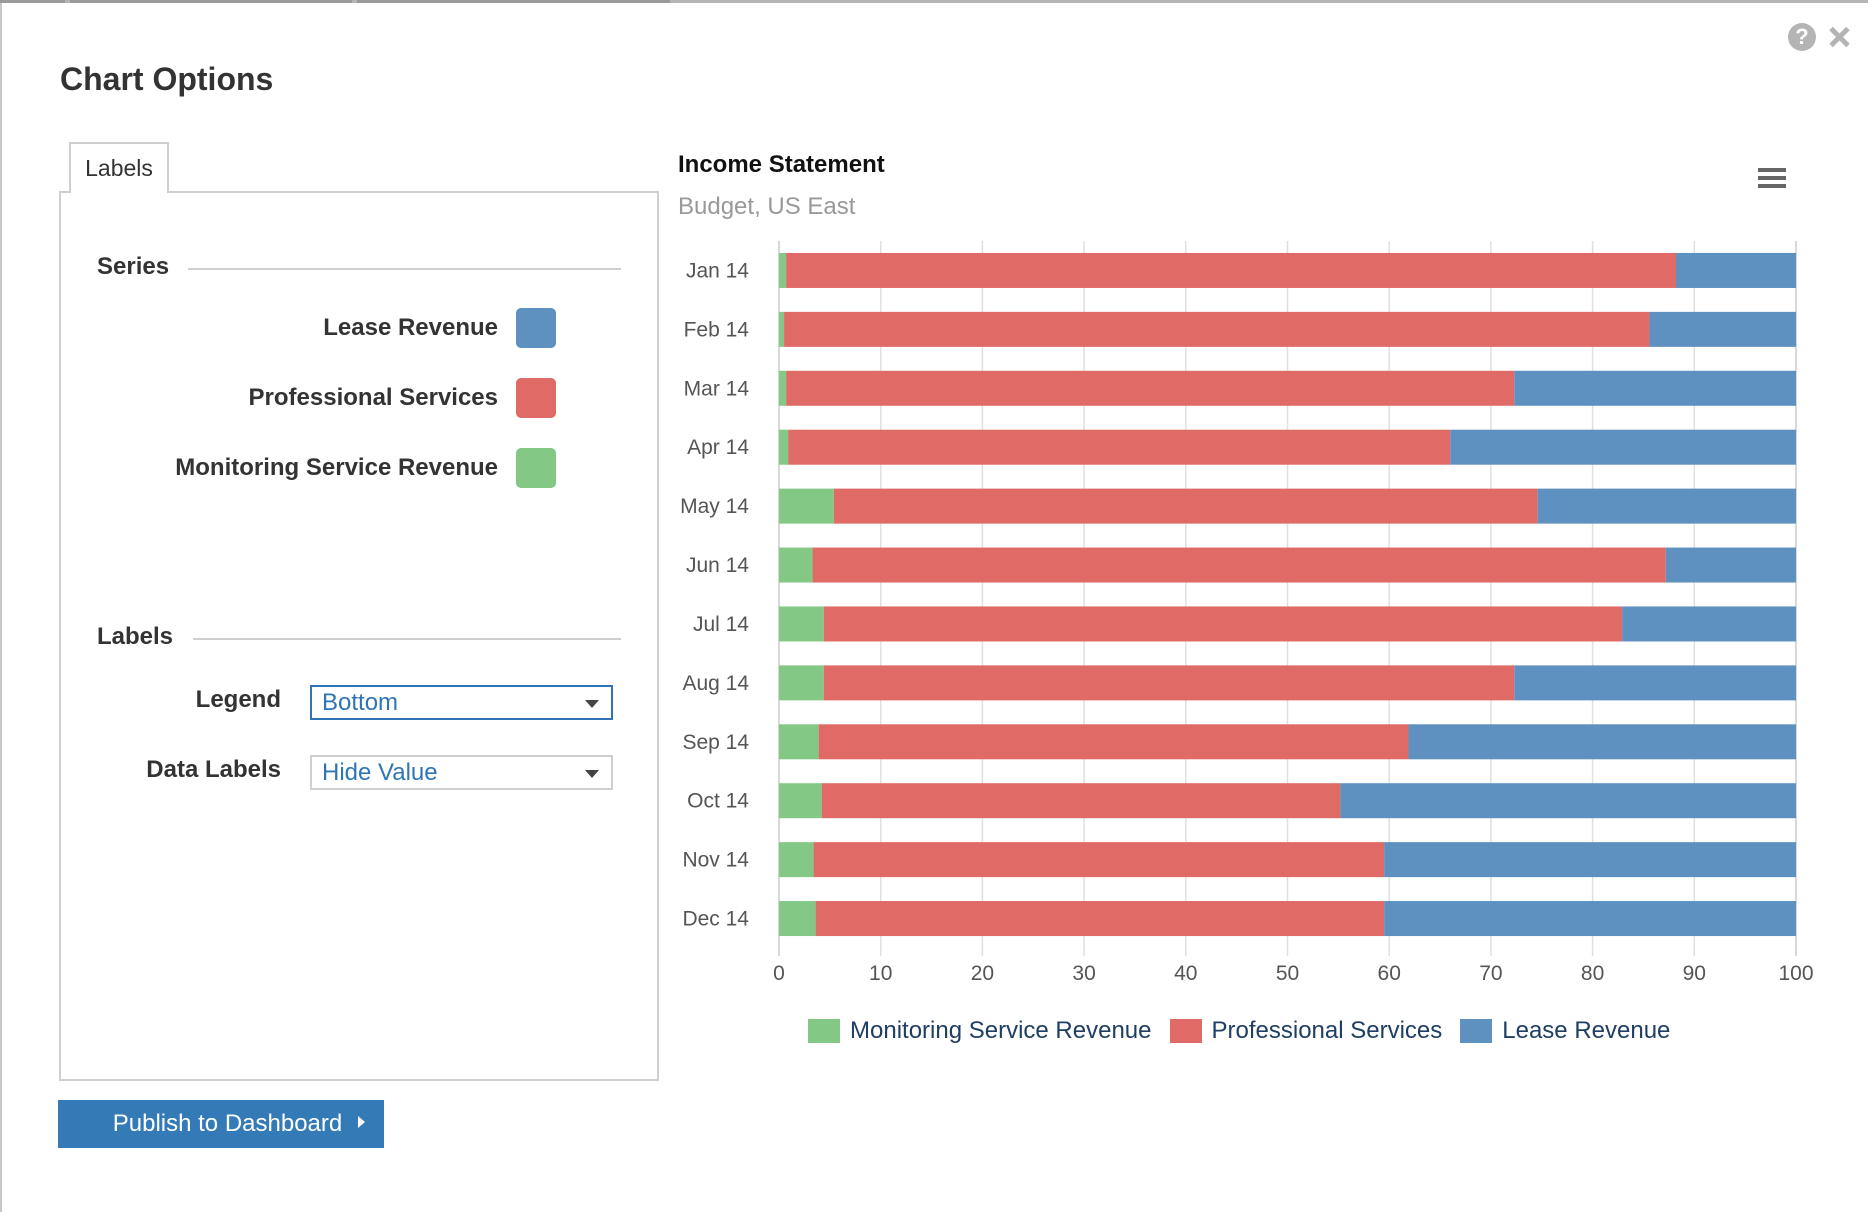  I want to click on category-label: Jan 14, so click(717, 270).